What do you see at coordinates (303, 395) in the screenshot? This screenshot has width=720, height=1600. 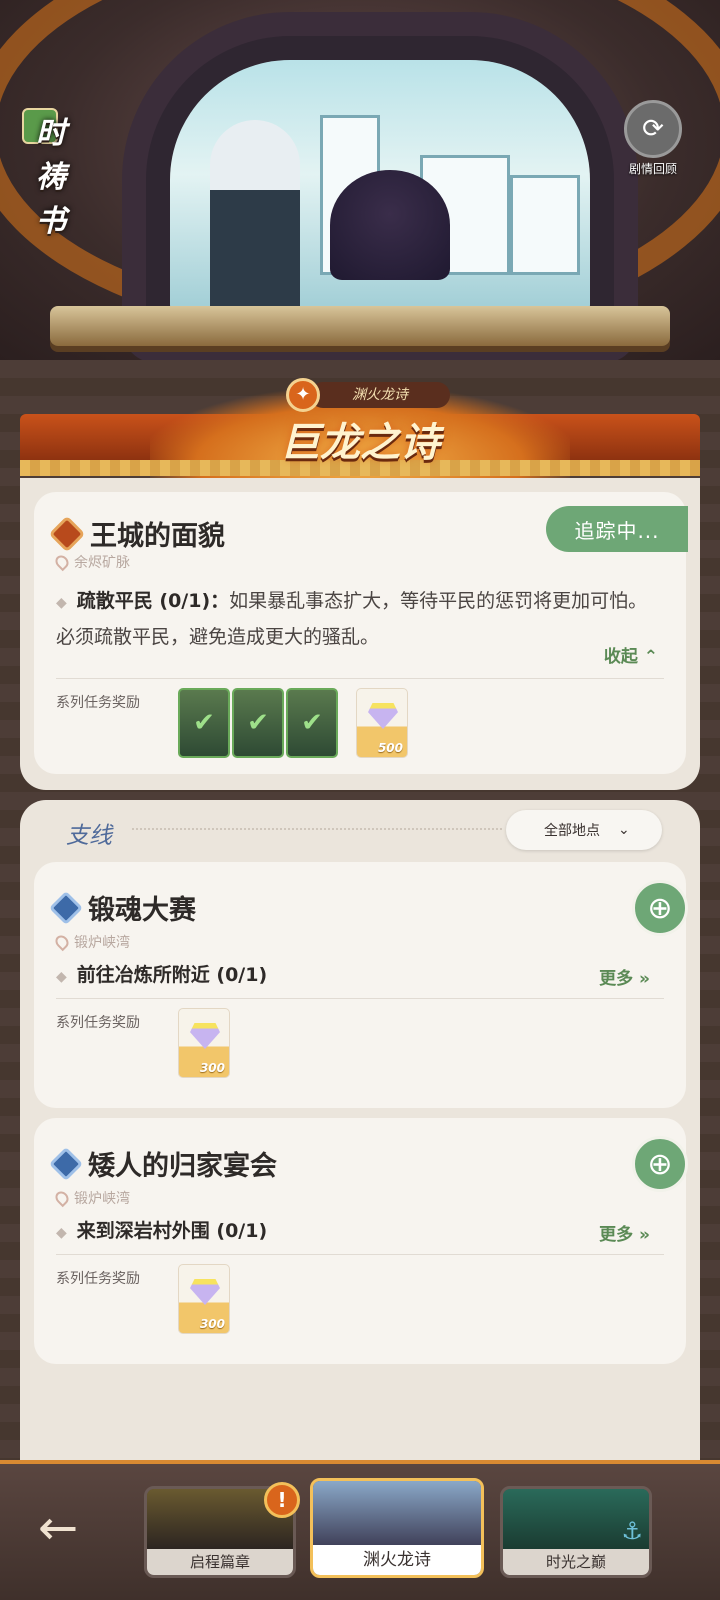 I see `flame-emblem-icon: ✦` at bounding box center [303, 395].